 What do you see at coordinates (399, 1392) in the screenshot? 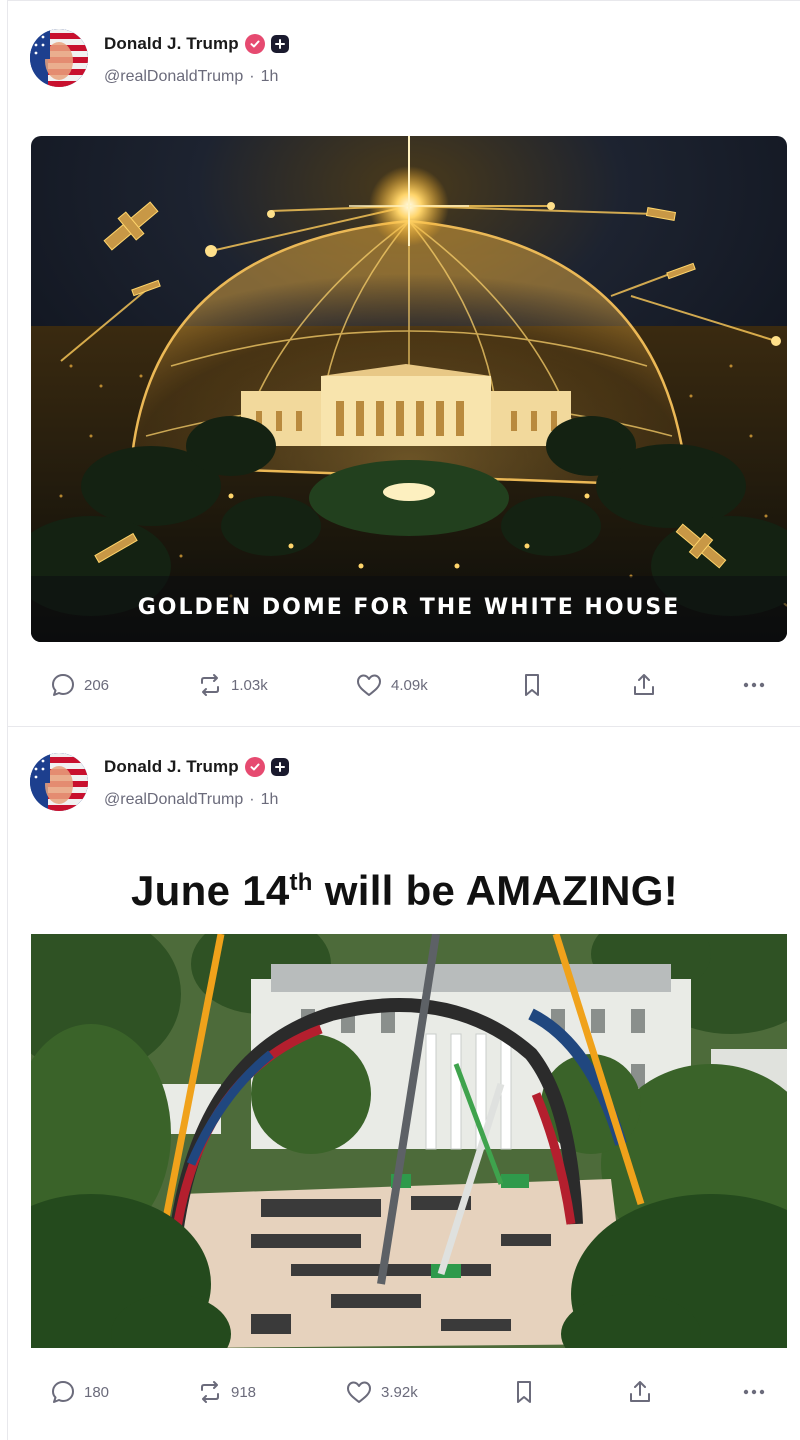
I see `like-count: 3.92k` at bounding box center [399, 1392].